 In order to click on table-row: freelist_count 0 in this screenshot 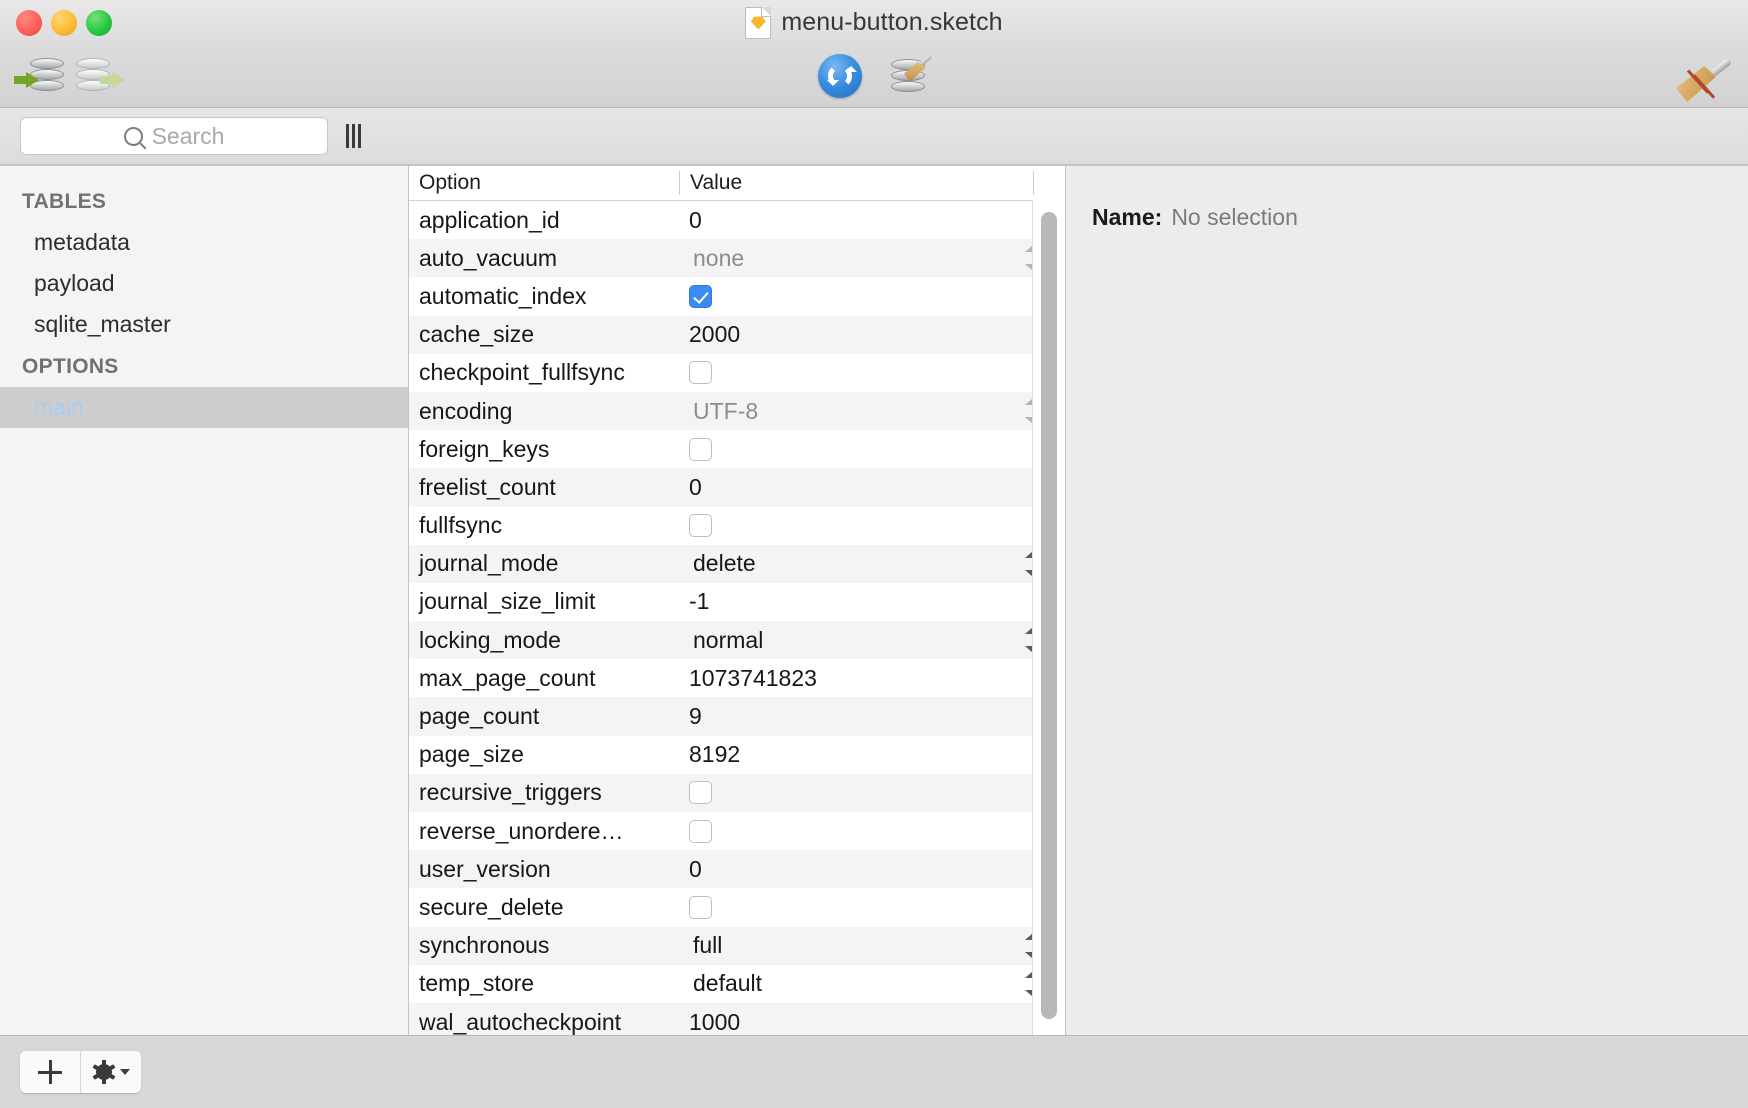, I will do `click(737, 487)`.